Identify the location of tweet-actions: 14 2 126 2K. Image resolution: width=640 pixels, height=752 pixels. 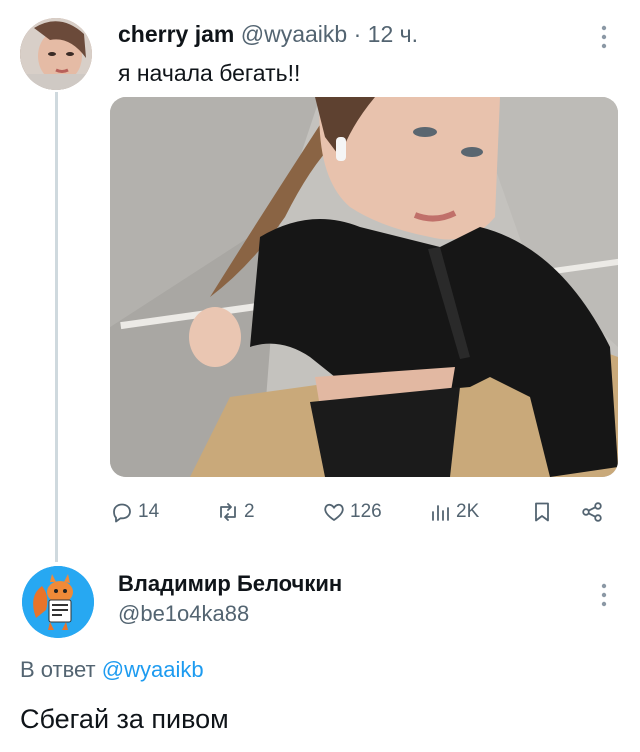
(364, 512).